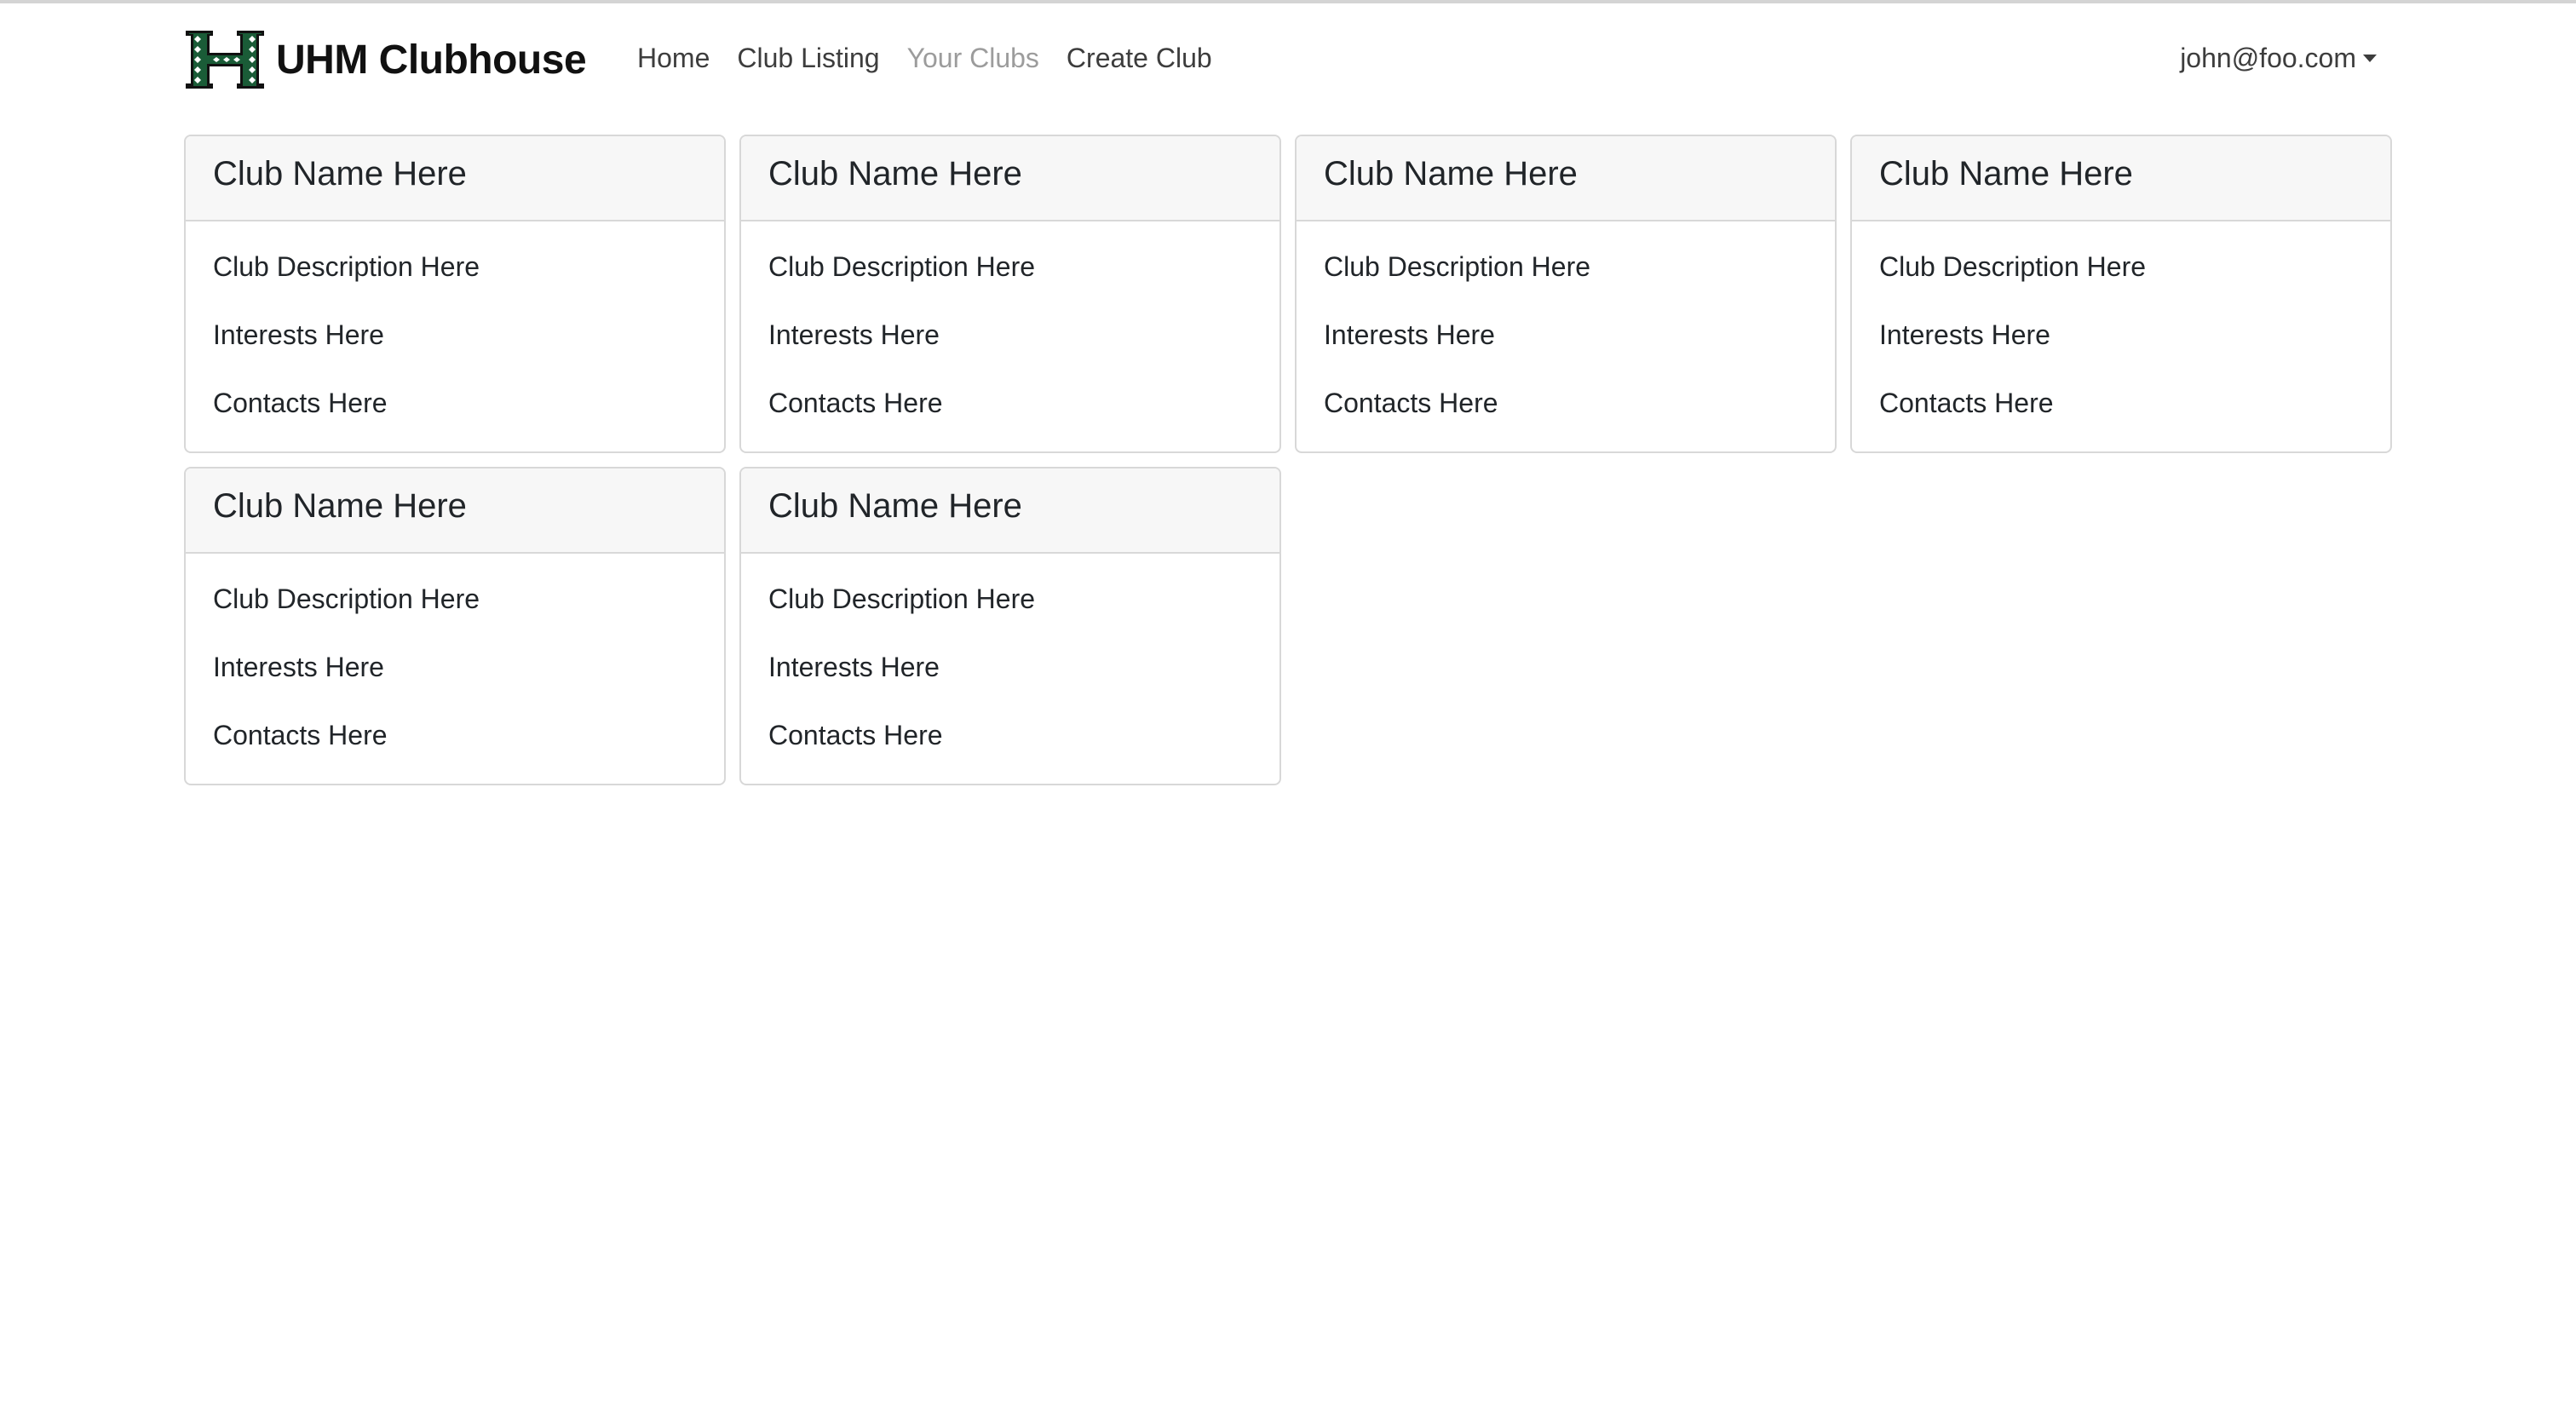 The image size is (2576, 1414). I want to click on brand-name: UHM Clubhouse, so click(432, 60).